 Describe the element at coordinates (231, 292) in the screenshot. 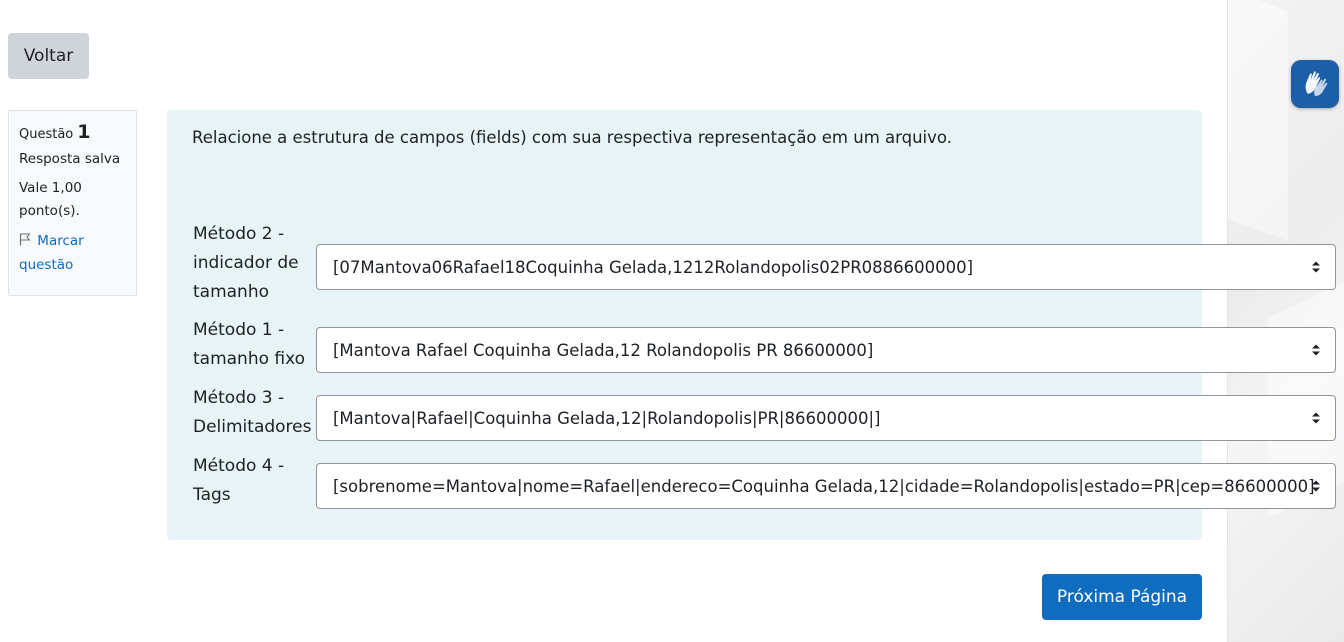

I see `label-line: tamanho` at that location.